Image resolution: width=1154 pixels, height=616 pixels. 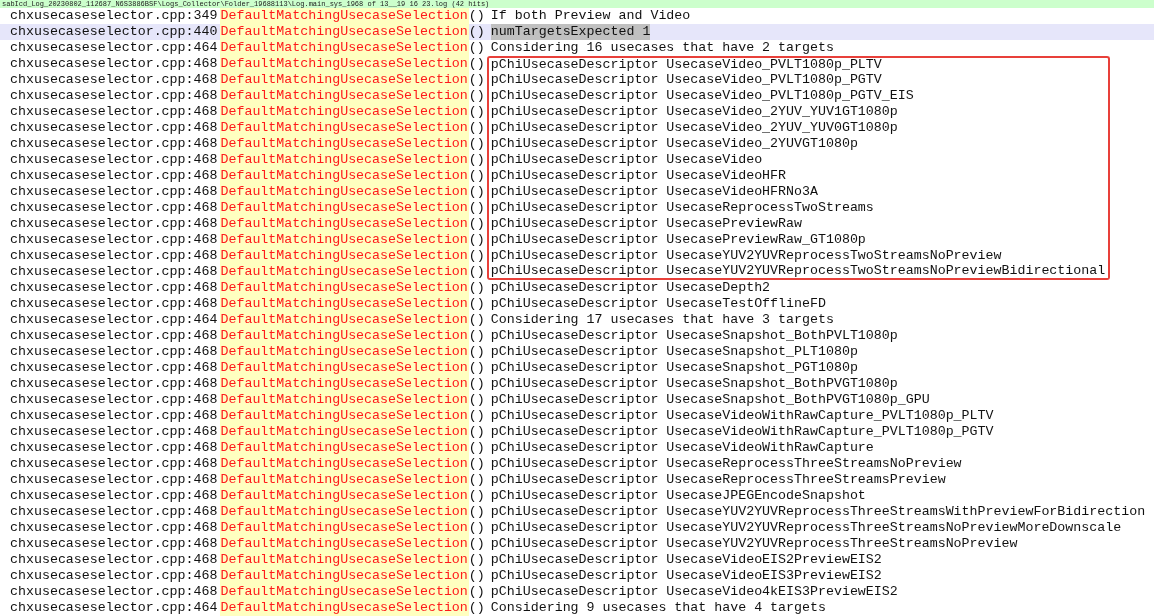 What do you see at coordinates (662, 320) in the screenshot?
I see `log-message: Considering 17 usecases that have 3 targets` at bounding box center [662, 320].